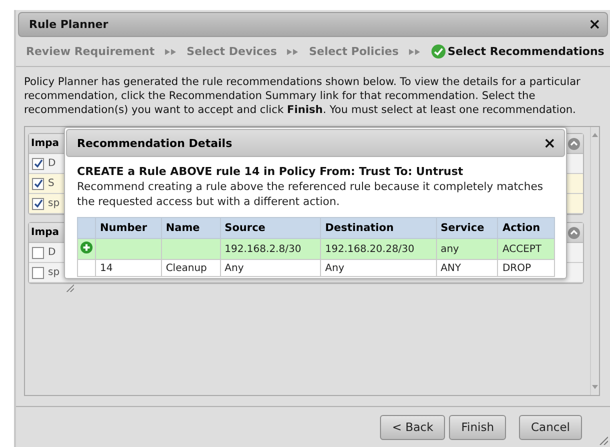  I want to click on footer-button: Cancel, so click(550, 427).